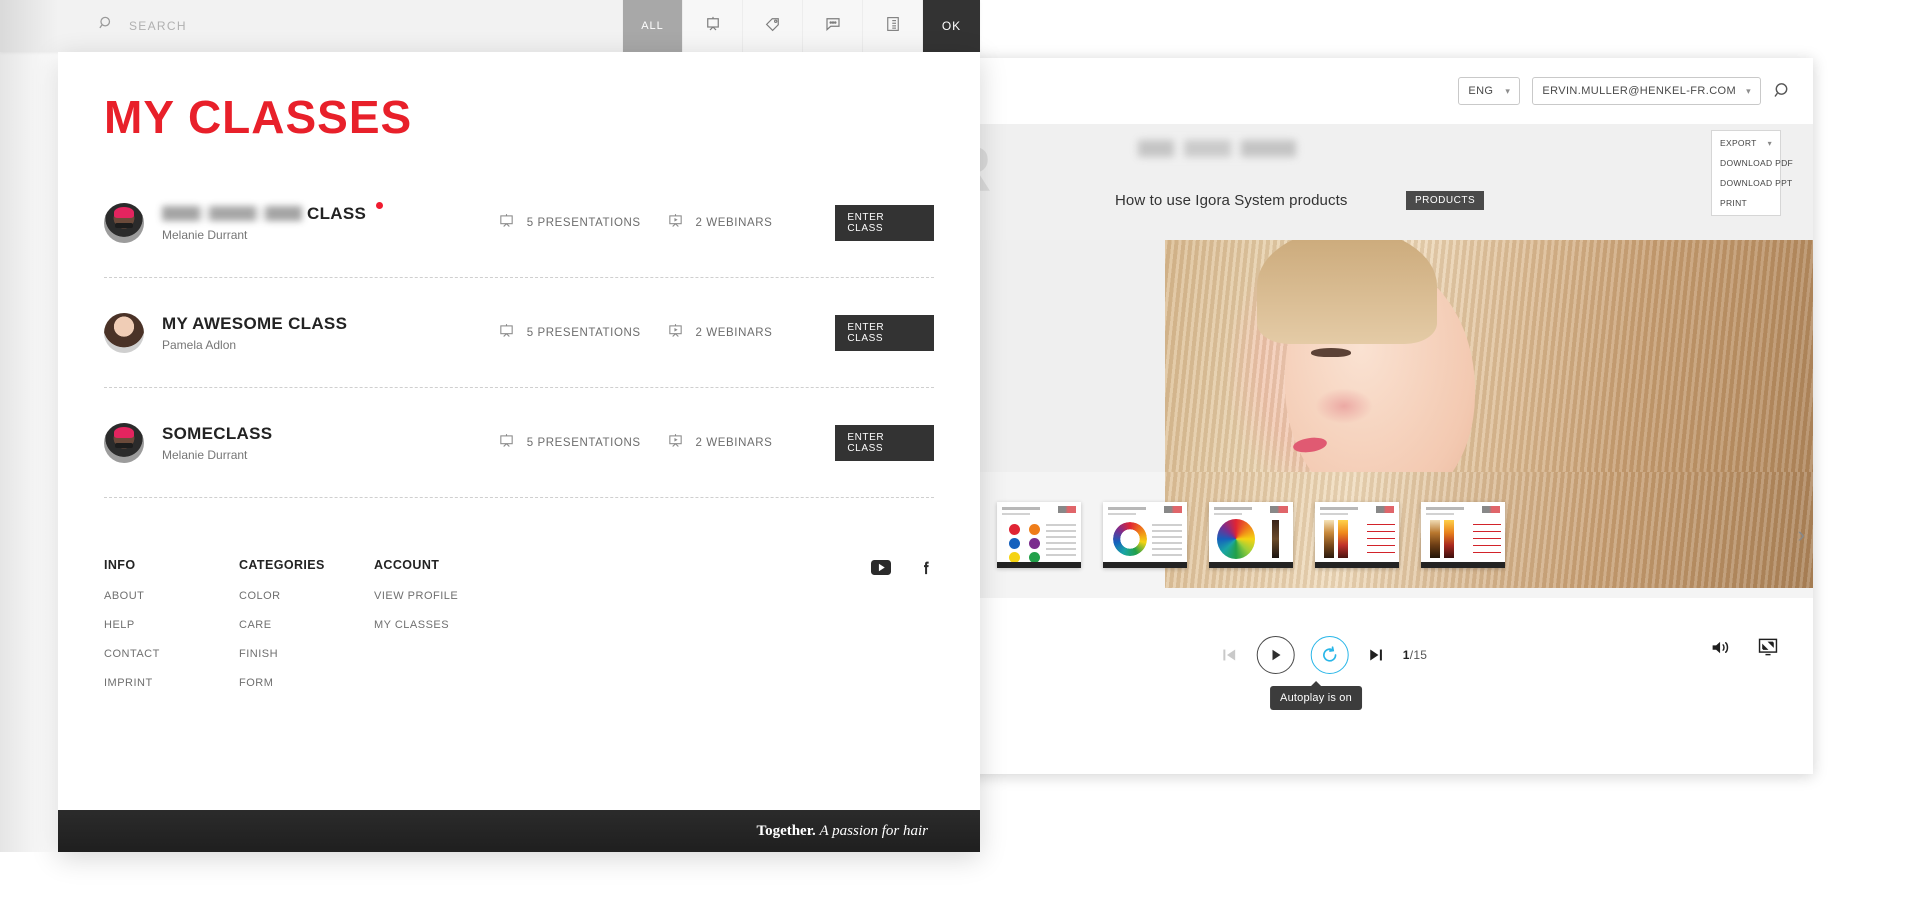 The image size is (1920, 922). I want to click on class-teacher: Melanie Durrant, so click(205, 234).